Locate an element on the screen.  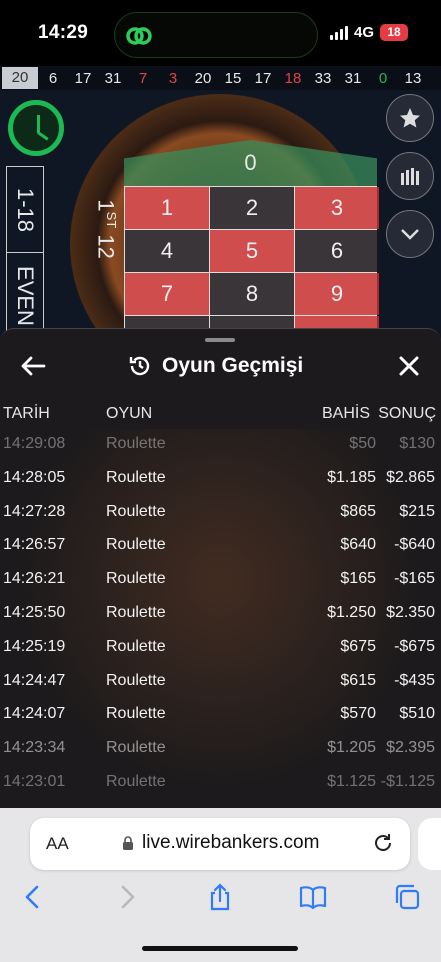
recent-number: 13 is located at coordinates (413, 78).